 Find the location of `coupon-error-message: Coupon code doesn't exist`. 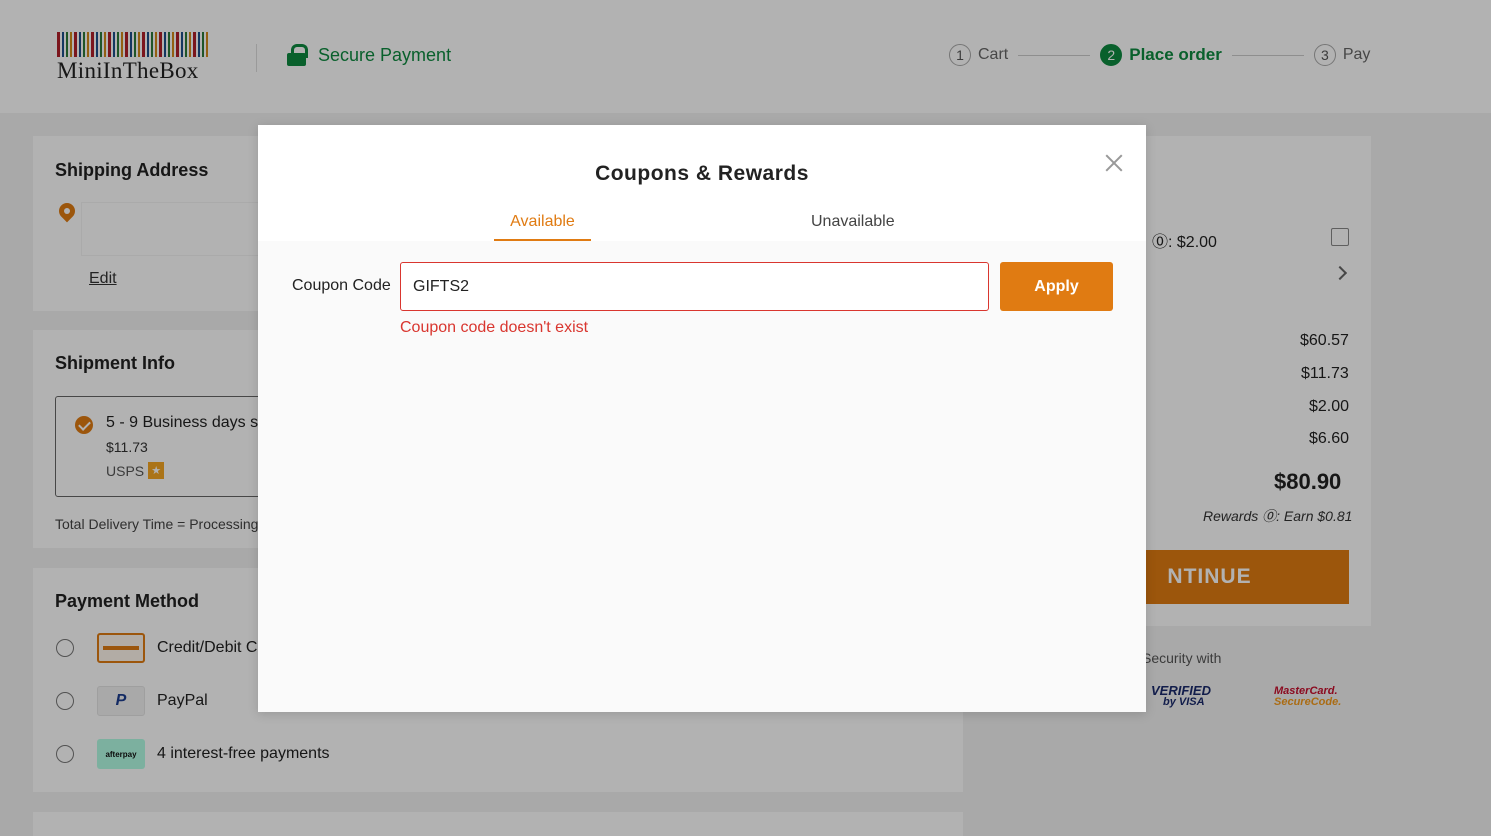

coupon-error-message: Coupon code doesn't exist is located at coordinates (494, 327).